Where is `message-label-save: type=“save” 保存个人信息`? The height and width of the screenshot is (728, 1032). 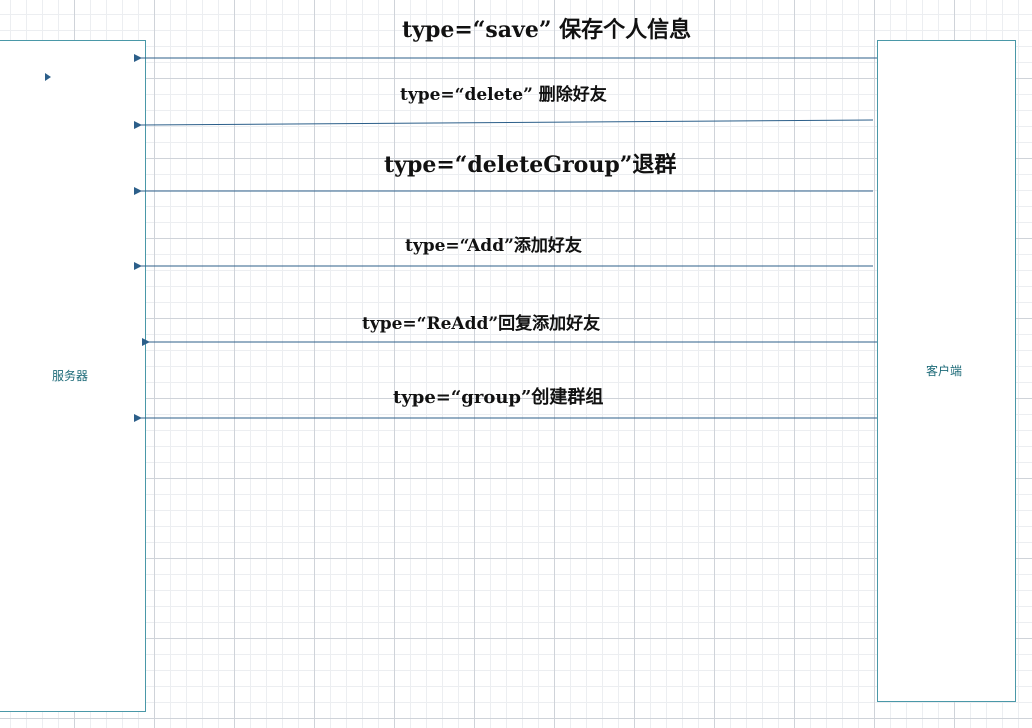 message-label-save: type=“save” 保存个人信息 is located at coordinates (547, 30).